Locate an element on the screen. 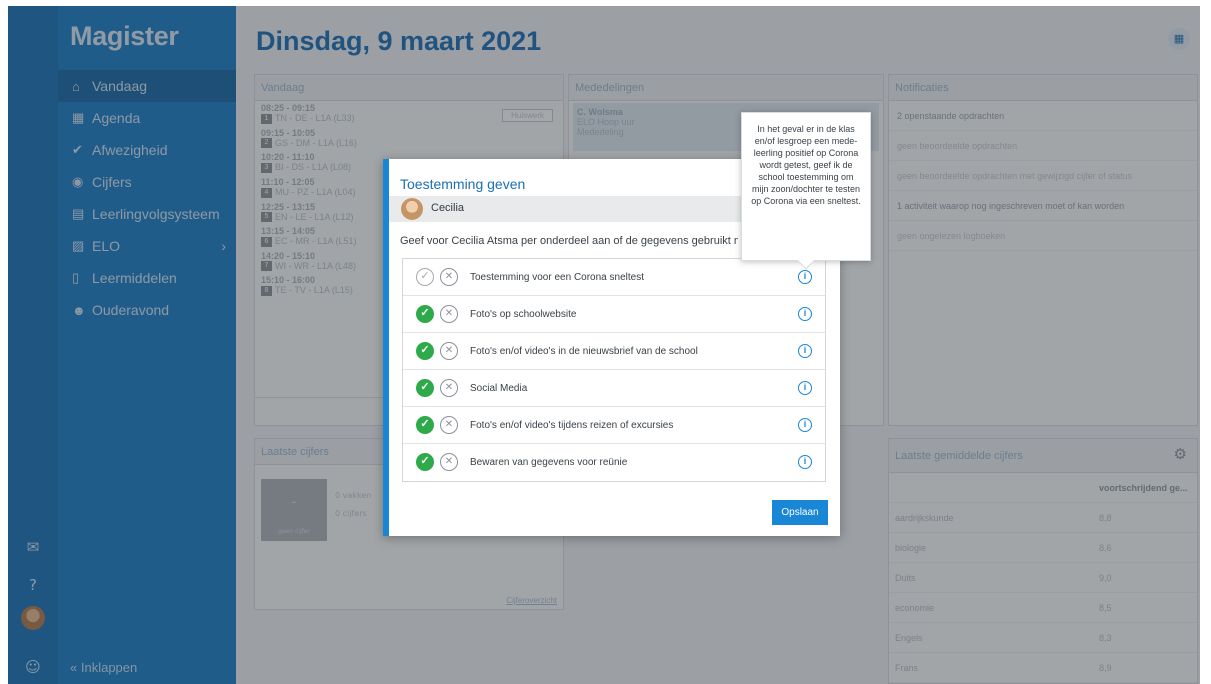 This screenshot has height=684, width=1211. consent-item: ✓ ✕ Bewaren van gegevens voor reünie i is located at coordinates (614, 462).